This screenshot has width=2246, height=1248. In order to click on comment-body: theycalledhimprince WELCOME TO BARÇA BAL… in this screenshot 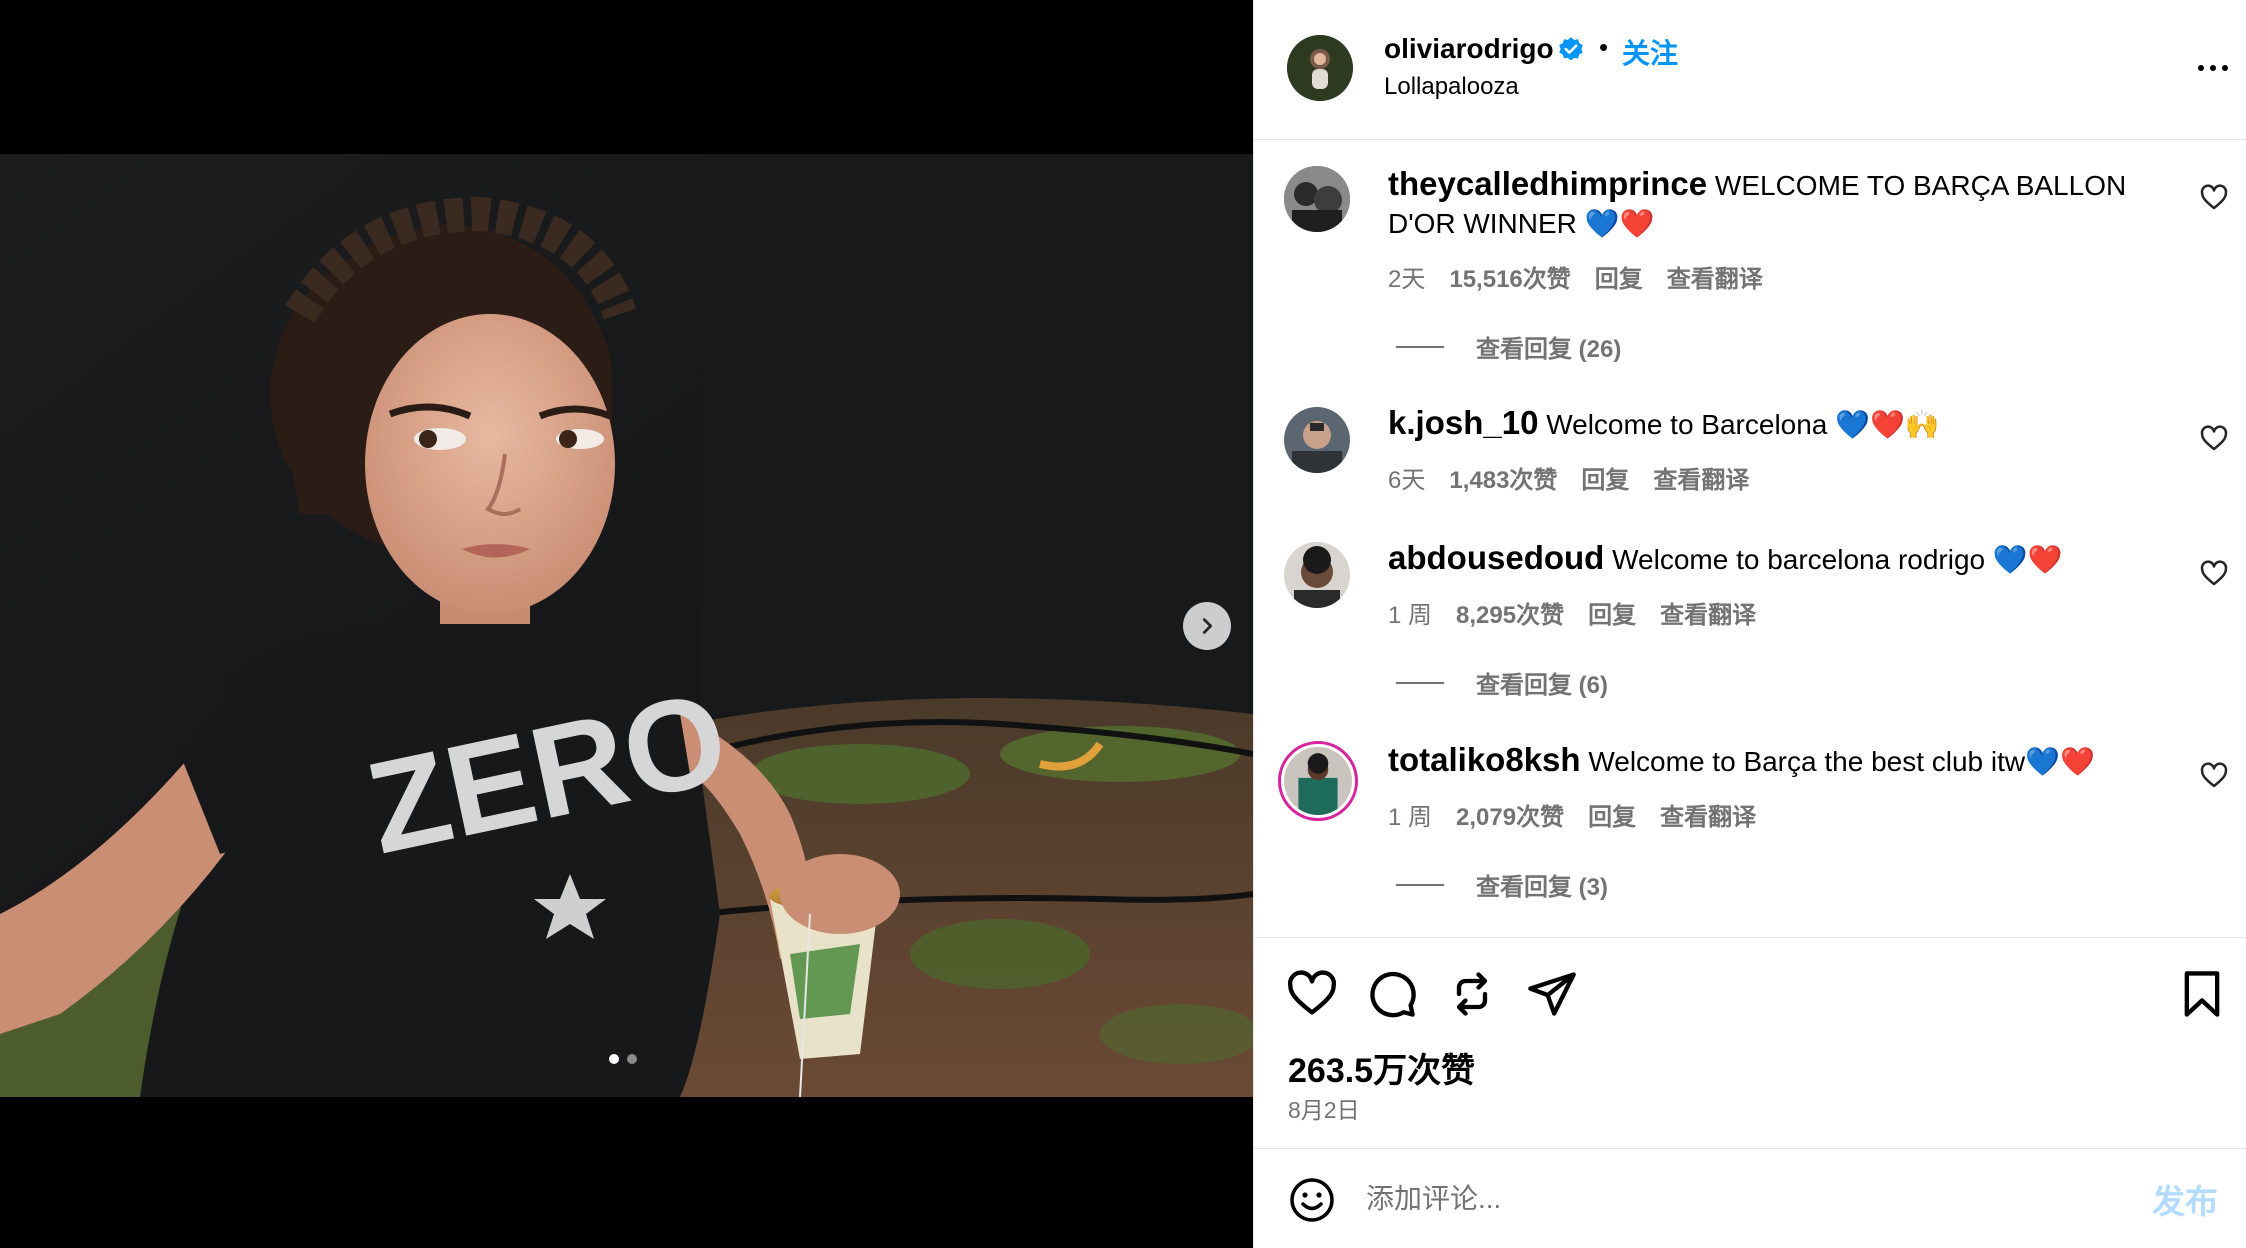, I will do `click(1768, 204)`.